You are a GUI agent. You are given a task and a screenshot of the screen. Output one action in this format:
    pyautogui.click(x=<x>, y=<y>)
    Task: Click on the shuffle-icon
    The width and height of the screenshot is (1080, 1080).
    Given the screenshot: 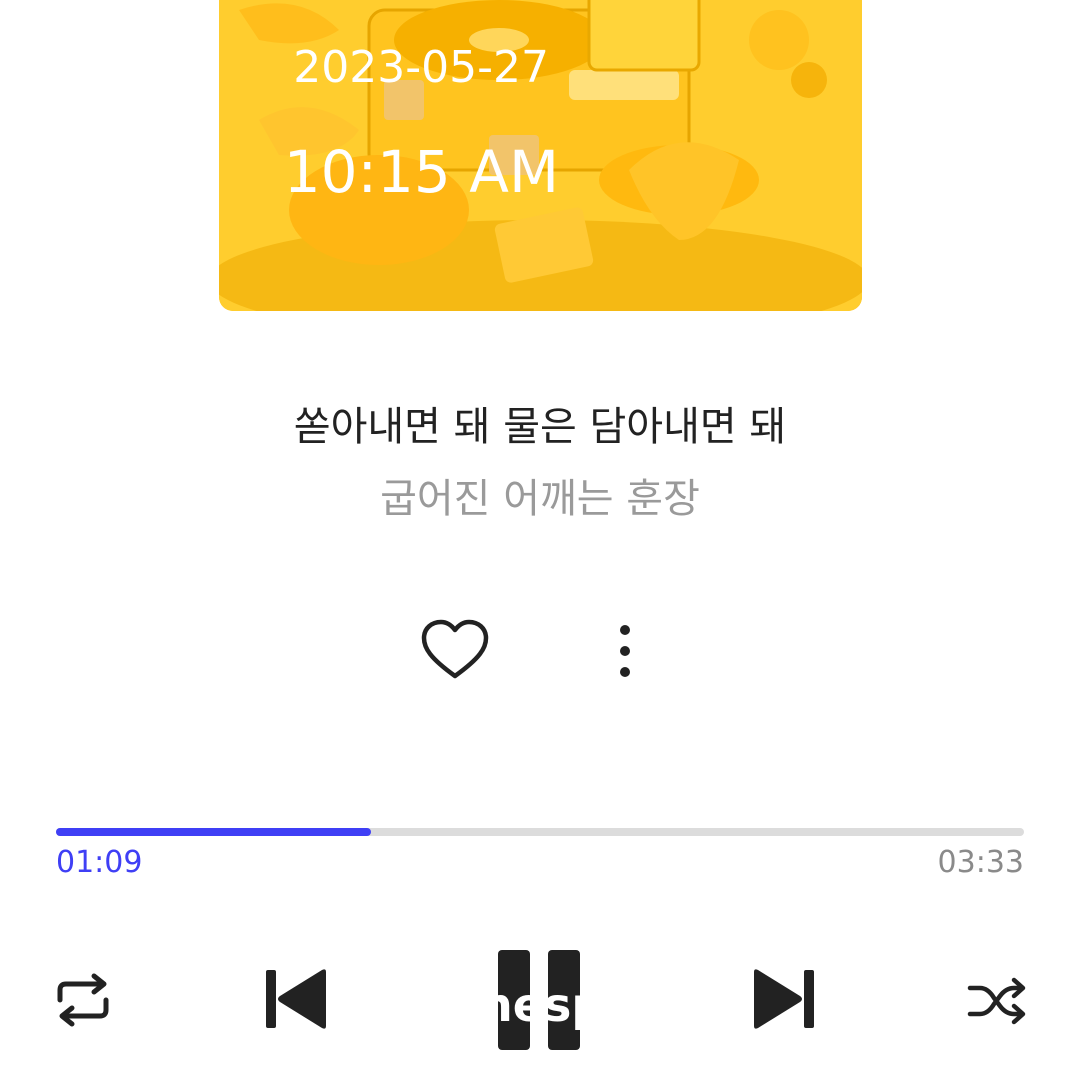 What is the action you would take?
    pyautogui.click(x=997, y=1001)
    